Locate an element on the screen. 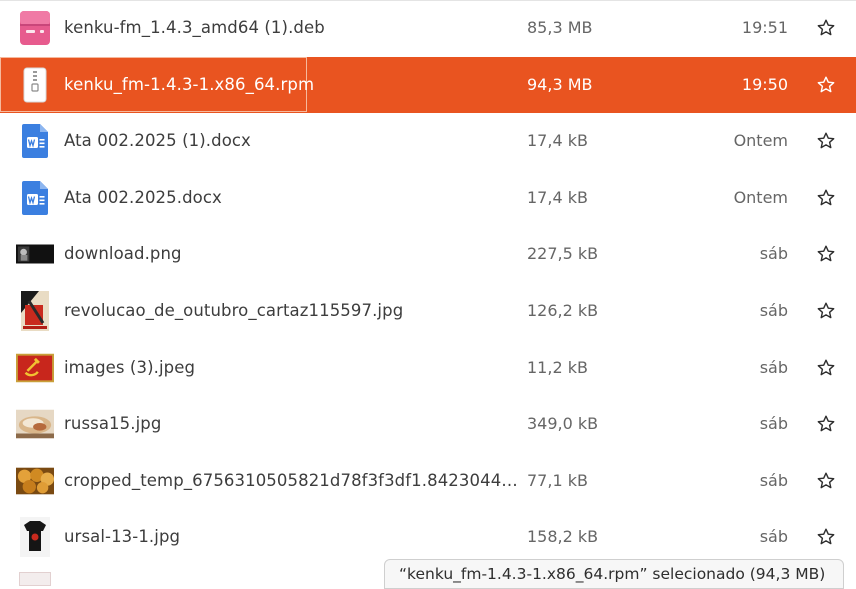  file-size: 85,3 MB is located at coordinates (560, 27).